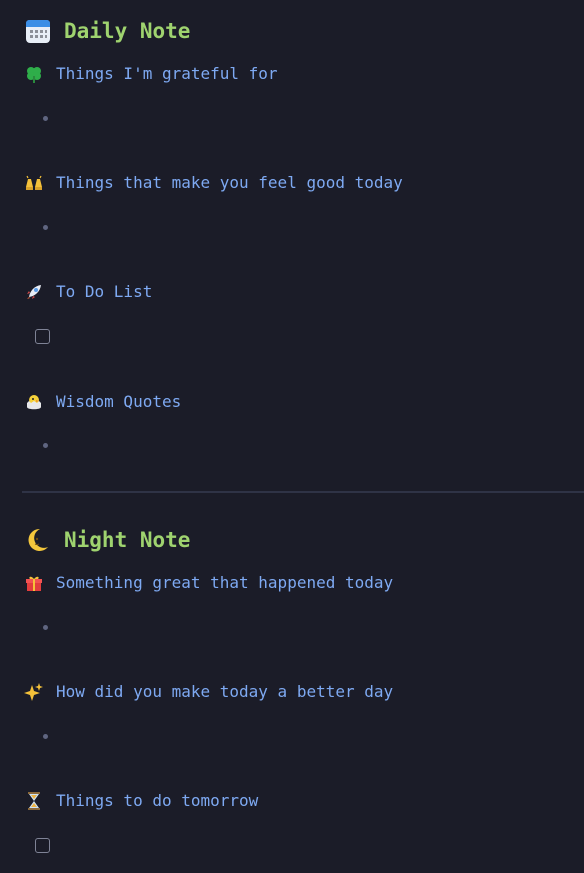 The width and height of the screenshot is (584, 873). What do you see at coordinates (225, 691) in the screenshot?
I see `section-label: How did you make today a better day` at bounding box center [225, 691].